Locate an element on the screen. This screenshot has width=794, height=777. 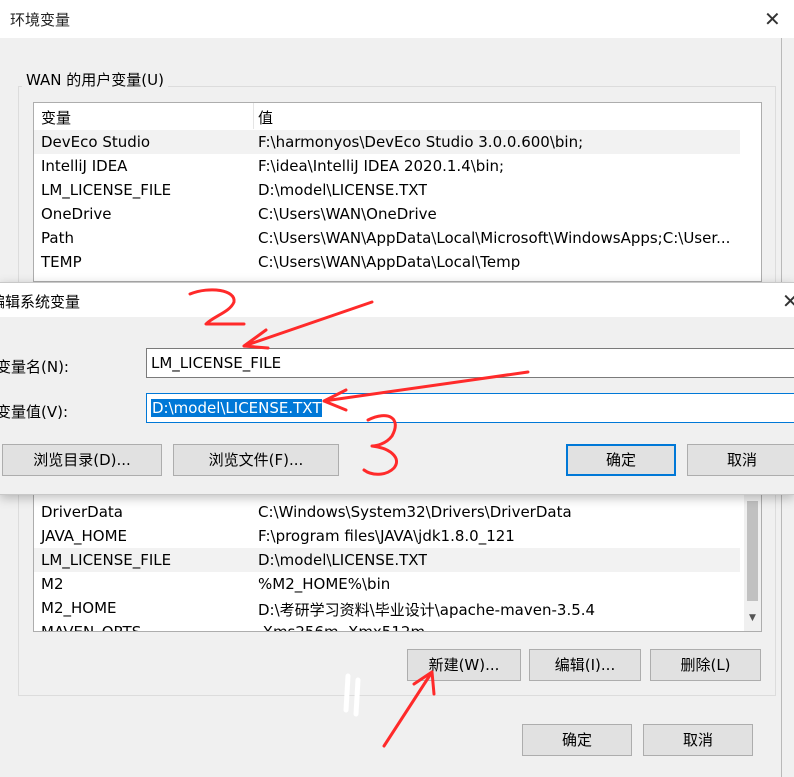
var-name: DevEco Studio is located at coordinates (96, 142).